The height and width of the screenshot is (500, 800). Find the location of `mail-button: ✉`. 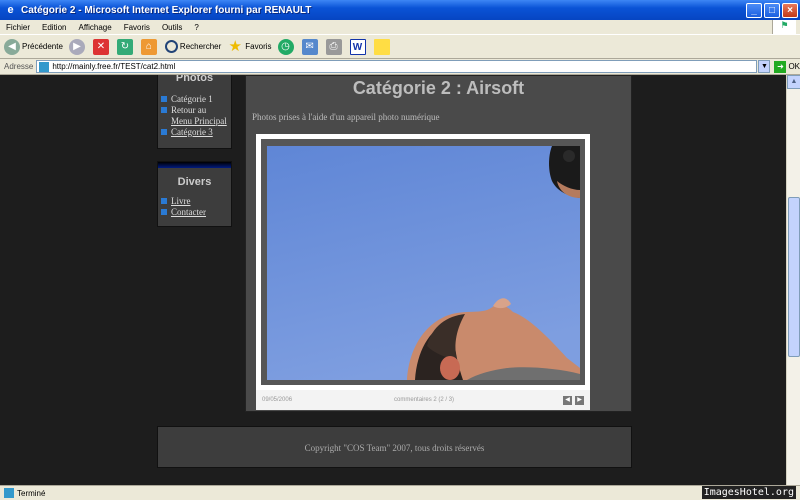

mail-button: ✉ is located at coordinates (310, 47).